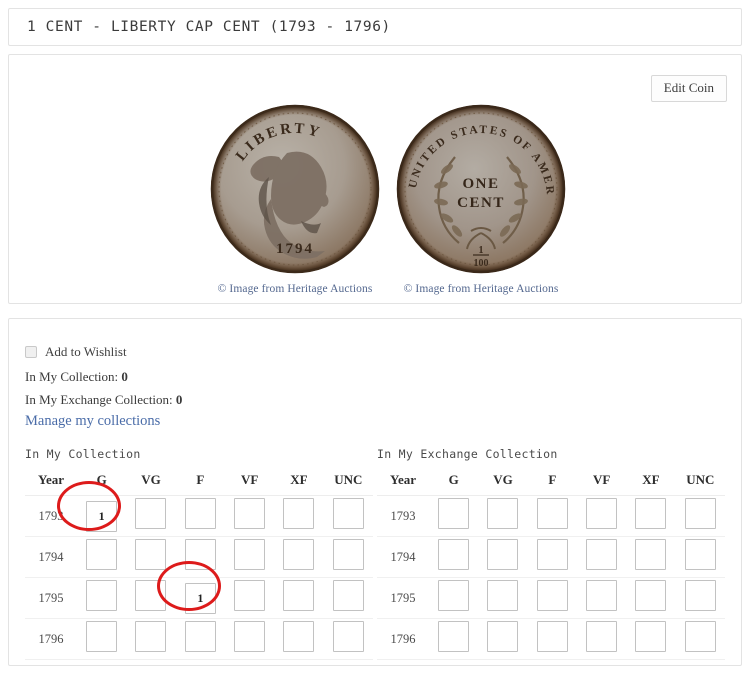 This screenshot has height=675, width=750. I want to click on table-row: 1796, so click(551, 639).